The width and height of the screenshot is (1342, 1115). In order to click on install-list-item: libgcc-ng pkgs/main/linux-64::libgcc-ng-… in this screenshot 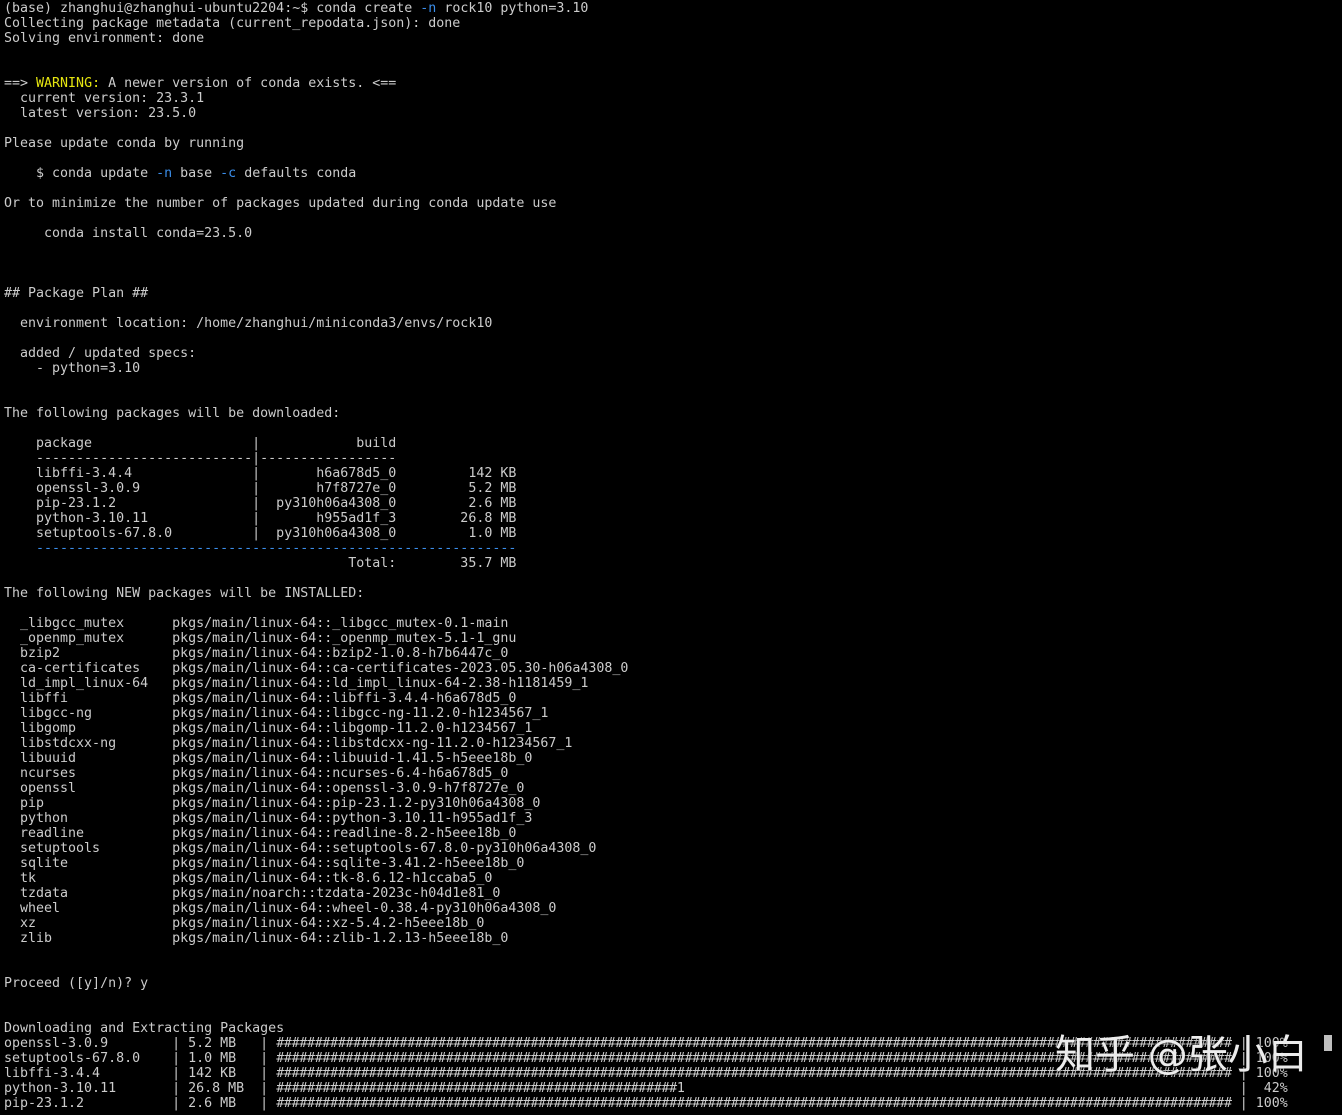, I will do `click(276, 713)`.